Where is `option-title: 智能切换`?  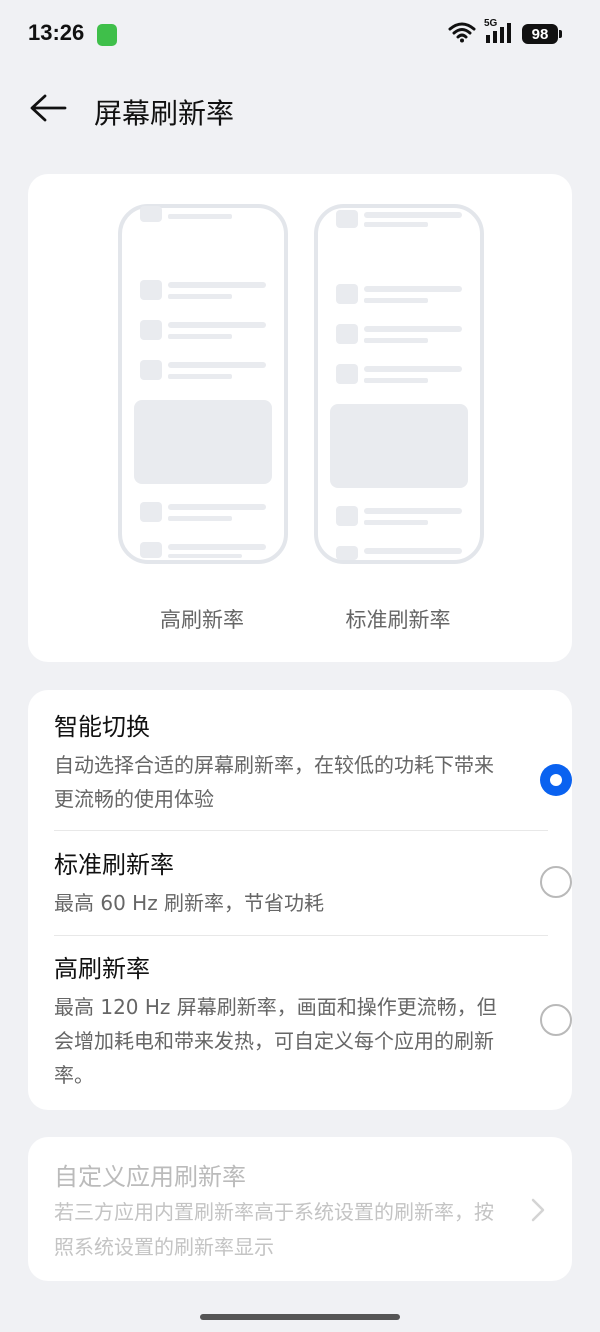 option-title: 智能切换 is located at coordinates (102, 727).